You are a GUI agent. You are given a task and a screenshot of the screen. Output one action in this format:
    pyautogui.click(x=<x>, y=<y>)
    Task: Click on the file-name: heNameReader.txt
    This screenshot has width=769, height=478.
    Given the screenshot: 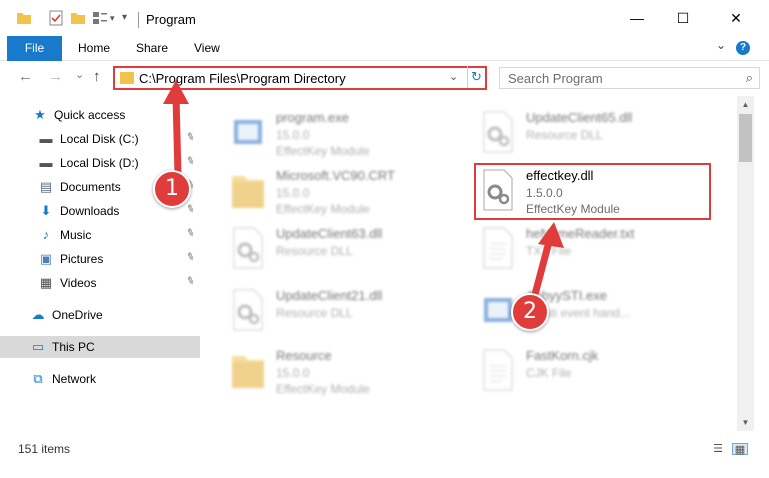 What is the action you would take?
    pyautogui.click(x=580, y=233)
    